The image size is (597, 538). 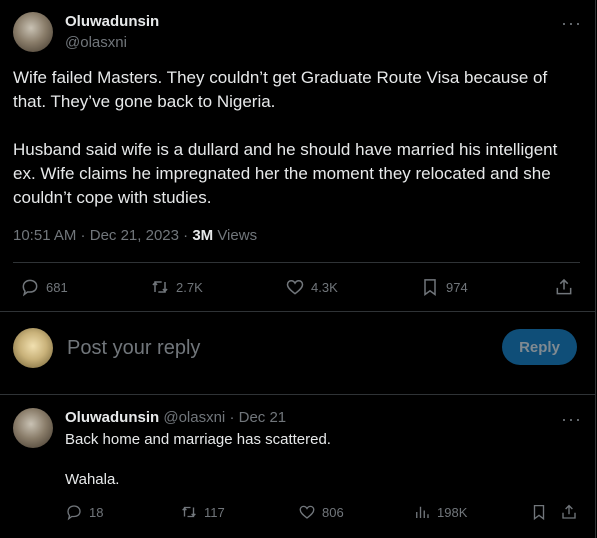 What do you see at coordinates (202, 512) in the screenshot?
I see `reply-repost-button: 117` at bounding box center [202, 512].